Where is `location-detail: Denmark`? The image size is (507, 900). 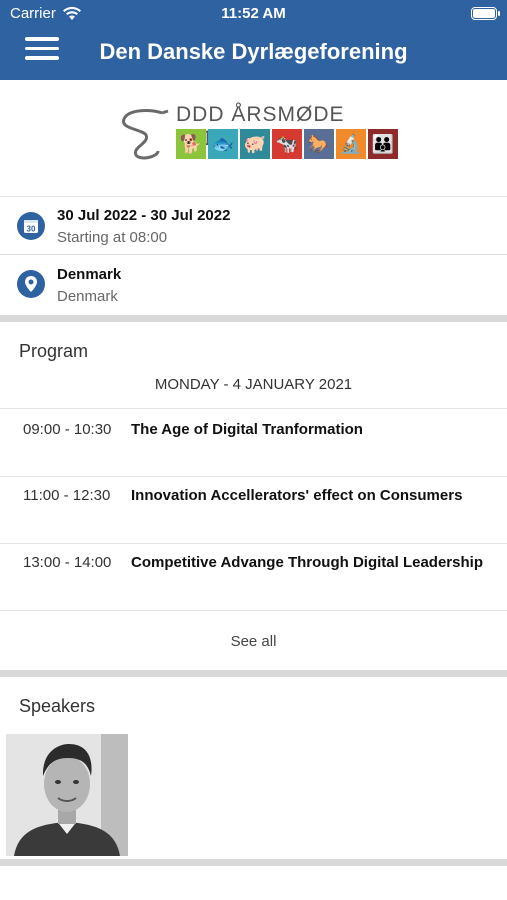 location-detail: Denmark is located at coordinates (87, 296).